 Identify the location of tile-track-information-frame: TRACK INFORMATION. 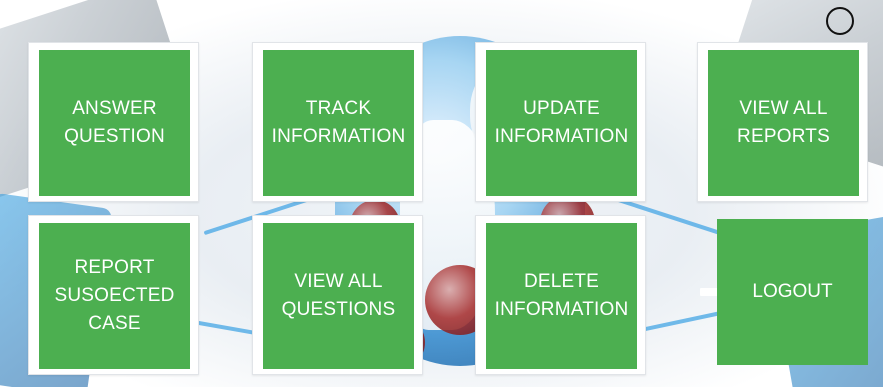
(337, 122).